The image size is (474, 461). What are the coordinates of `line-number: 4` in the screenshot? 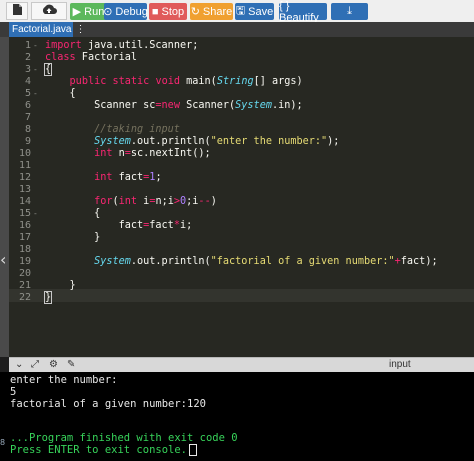 It's located at (27, 81).